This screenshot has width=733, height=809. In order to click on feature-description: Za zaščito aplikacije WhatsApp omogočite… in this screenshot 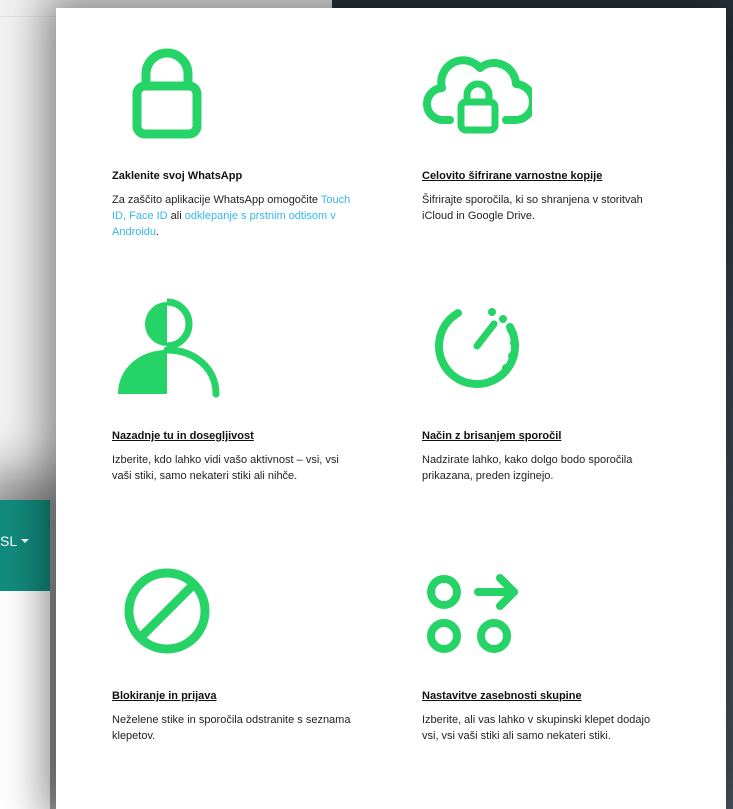, I will do `click(231, 216)`.